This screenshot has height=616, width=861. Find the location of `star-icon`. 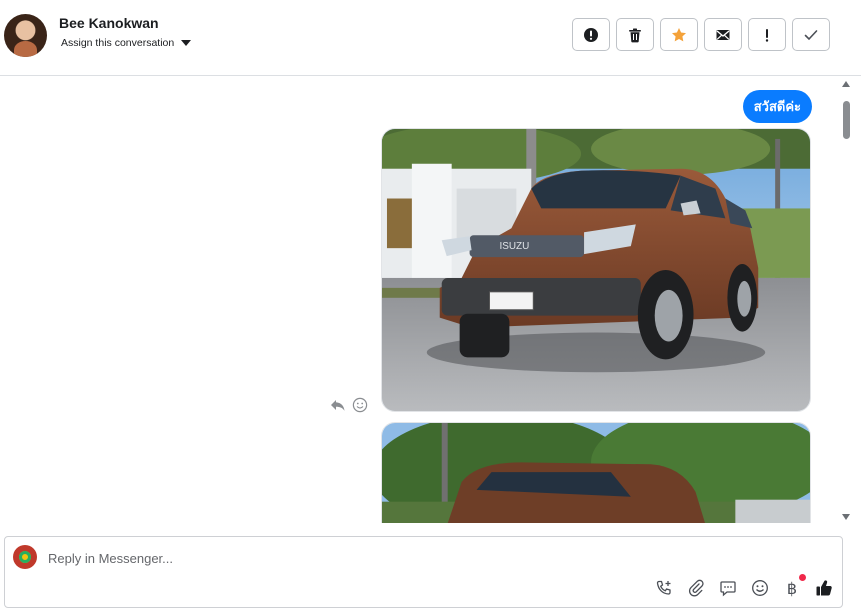

star-icon is located at coordinates (679, 34).